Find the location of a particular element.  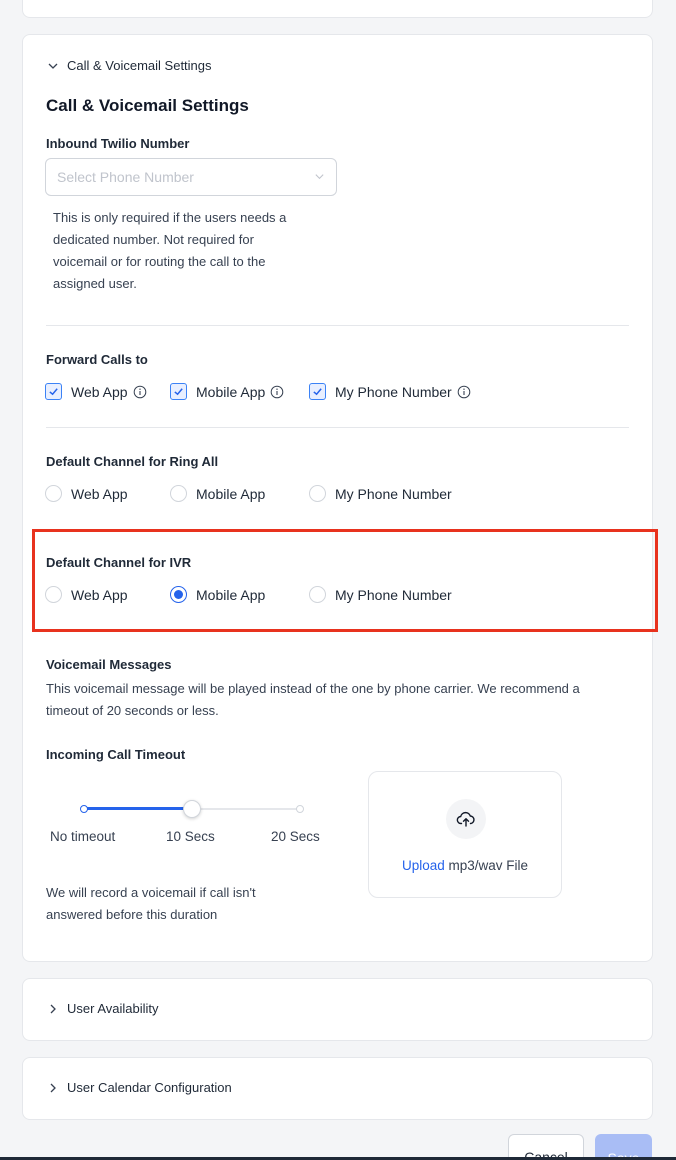

upload-suffix: mp3/wav File is located at coordinates (486, 865).